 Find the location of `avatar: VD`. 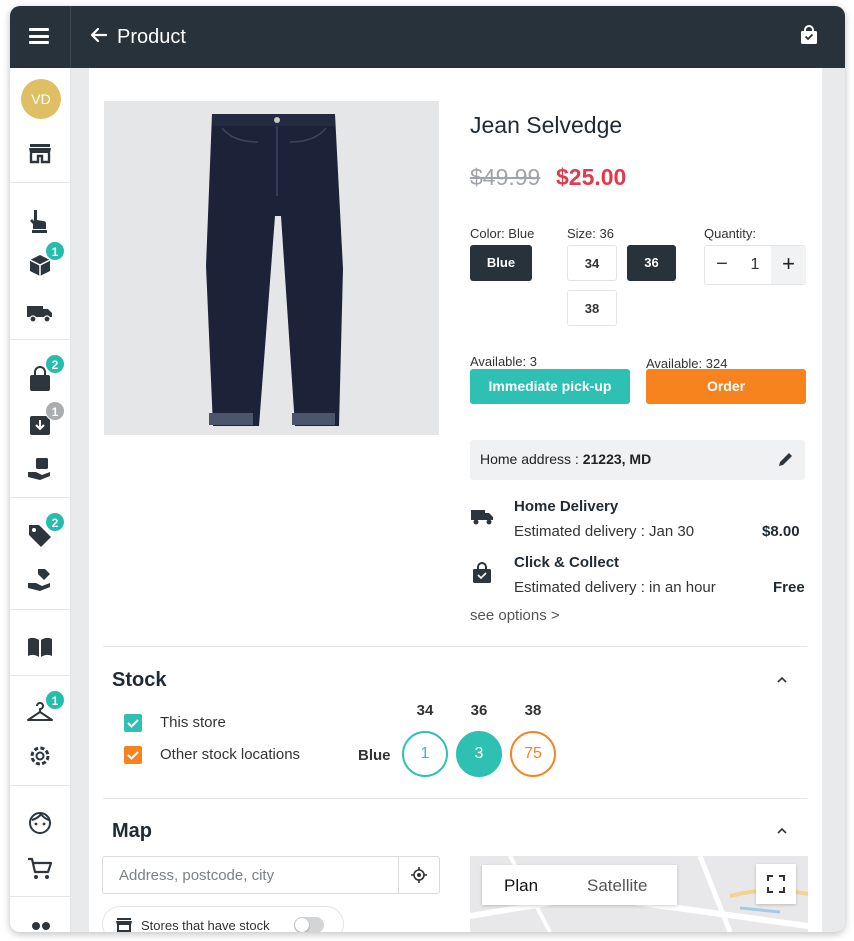

avatar: VD is located at coordinates (41, 99).